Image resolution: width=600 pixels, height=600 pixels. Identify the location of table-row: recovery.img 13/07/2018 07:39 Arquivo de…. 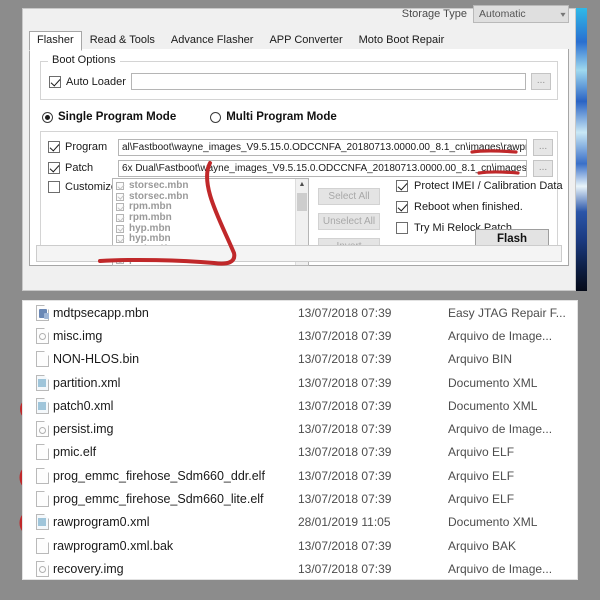
(300, 568).